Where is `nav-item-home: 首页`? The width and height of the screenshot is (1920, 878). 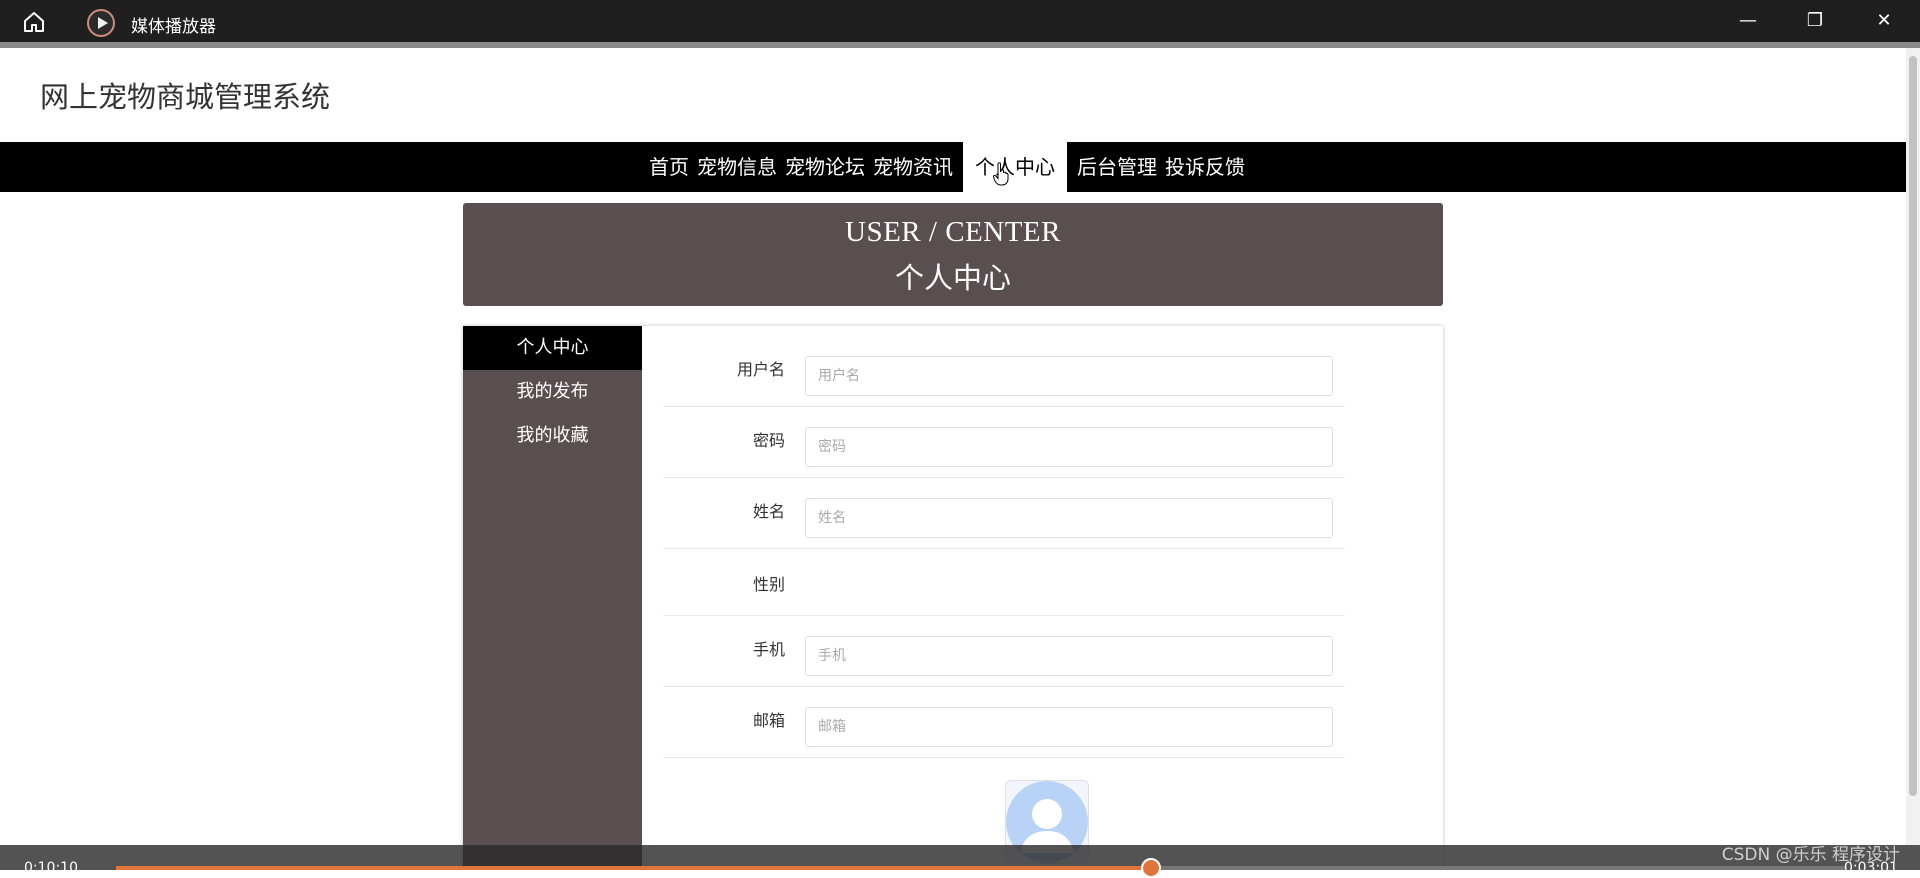 nav-item-home: 首页 is located at coordinates (669, 167).